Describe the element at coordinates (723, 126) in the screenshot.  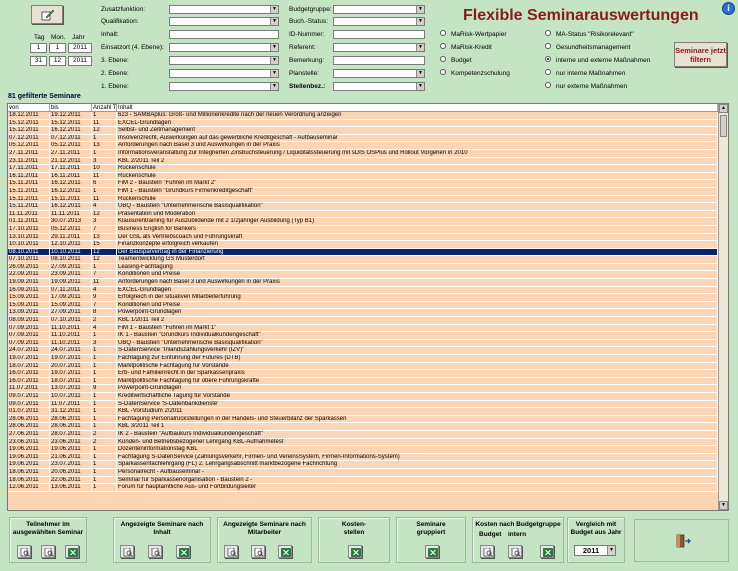
I see `scroll-thumb` at that location.